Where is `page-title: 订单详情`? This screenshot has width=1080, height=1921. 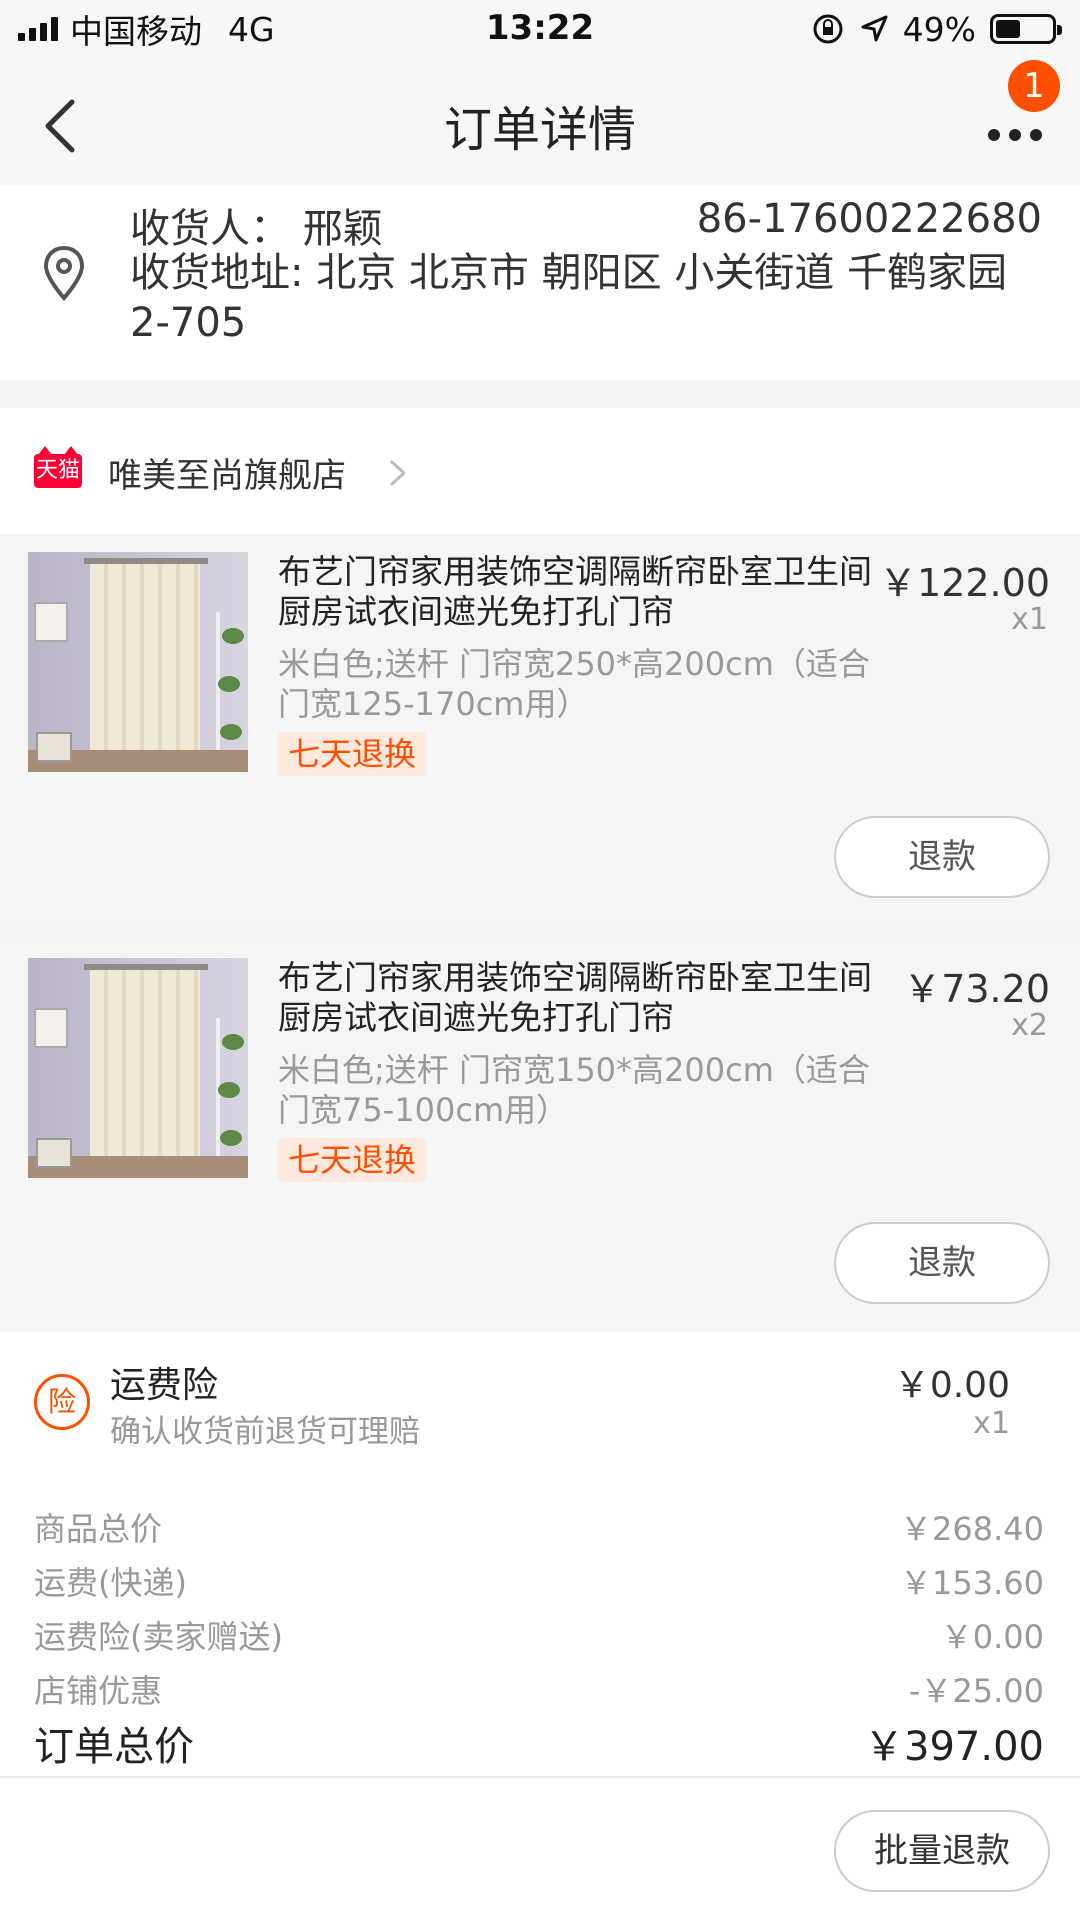 page-title: 订单详情 is located at coordinates (539, 130).